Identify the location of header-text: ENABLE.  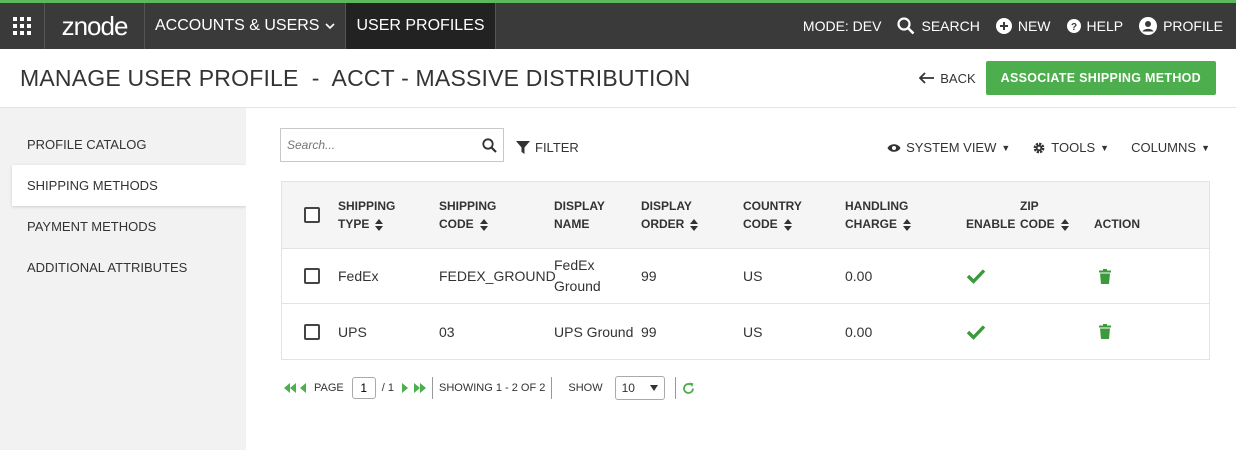
(991, 224).